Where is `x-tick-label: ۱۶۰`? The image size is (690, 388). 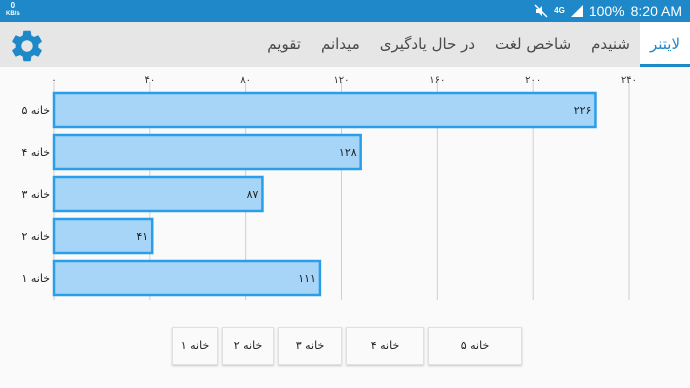 x-tick-label: ۱۶۰ is located at coordinates (437, 80).